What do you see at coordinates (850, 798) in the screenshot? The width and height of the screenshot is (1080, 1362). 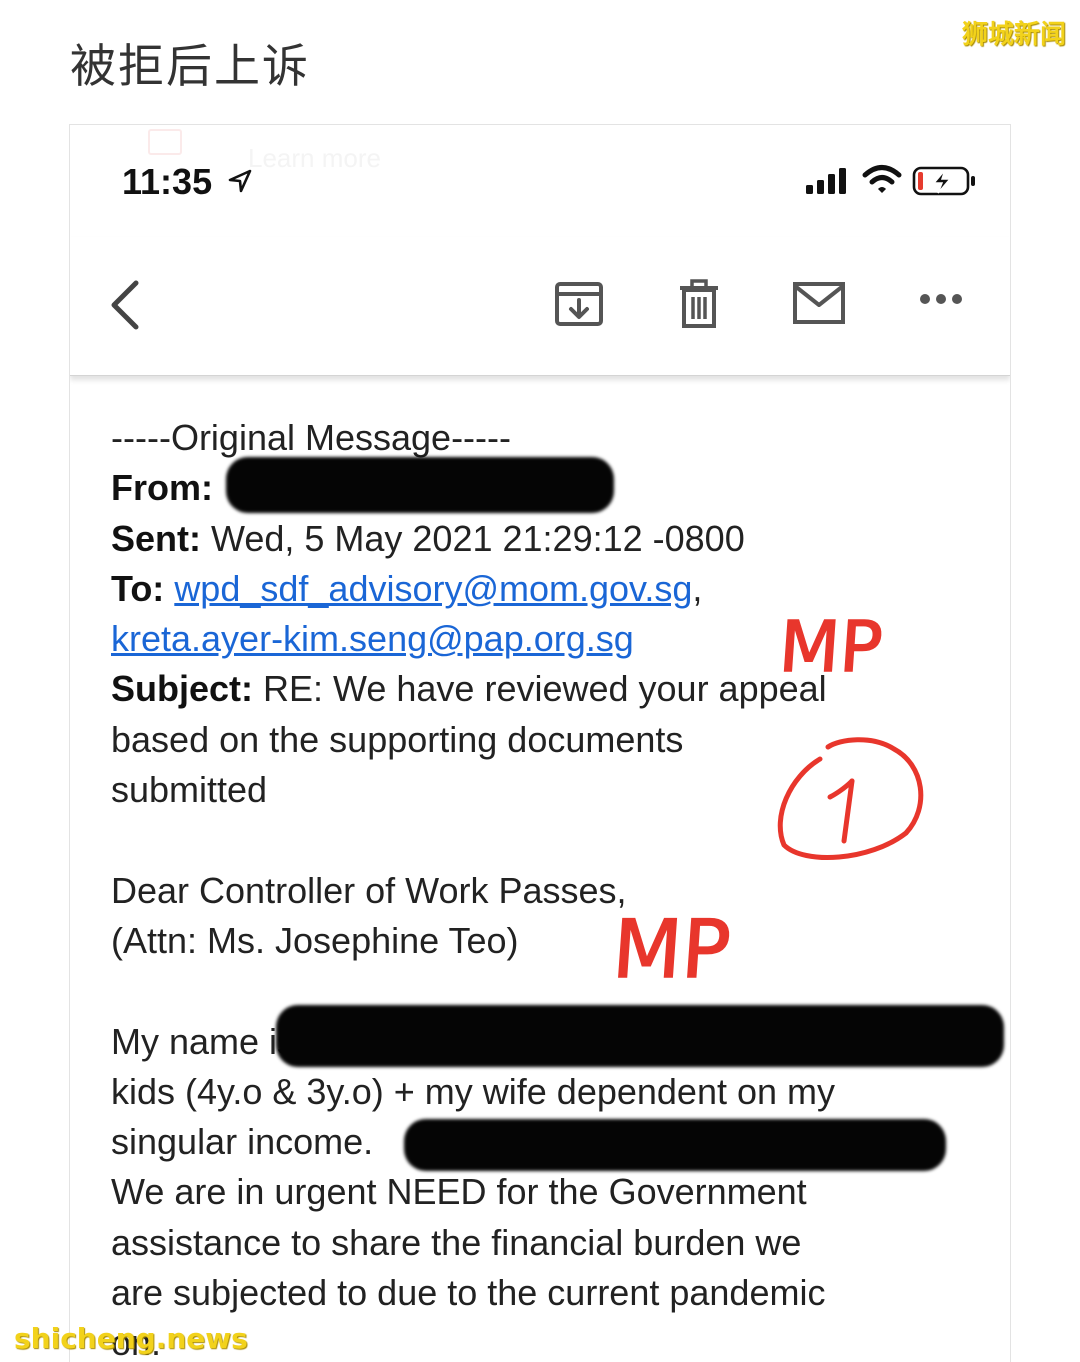 I see `annotation-circle-one` at bounding box center [850, 798].